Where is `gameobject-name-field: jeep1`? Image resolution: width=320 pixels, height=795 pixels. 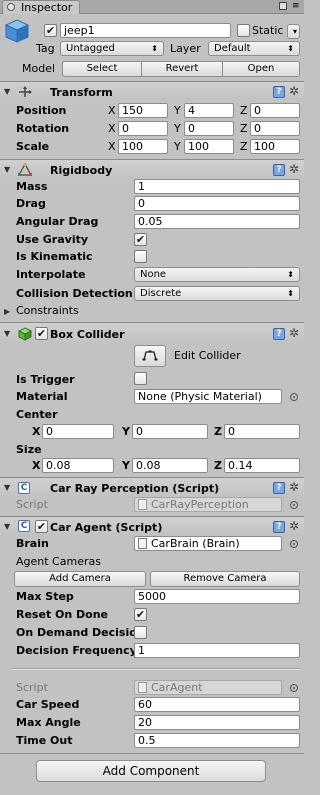 gameobject-name-field: jeep1 is located at coordinates (145, 30).